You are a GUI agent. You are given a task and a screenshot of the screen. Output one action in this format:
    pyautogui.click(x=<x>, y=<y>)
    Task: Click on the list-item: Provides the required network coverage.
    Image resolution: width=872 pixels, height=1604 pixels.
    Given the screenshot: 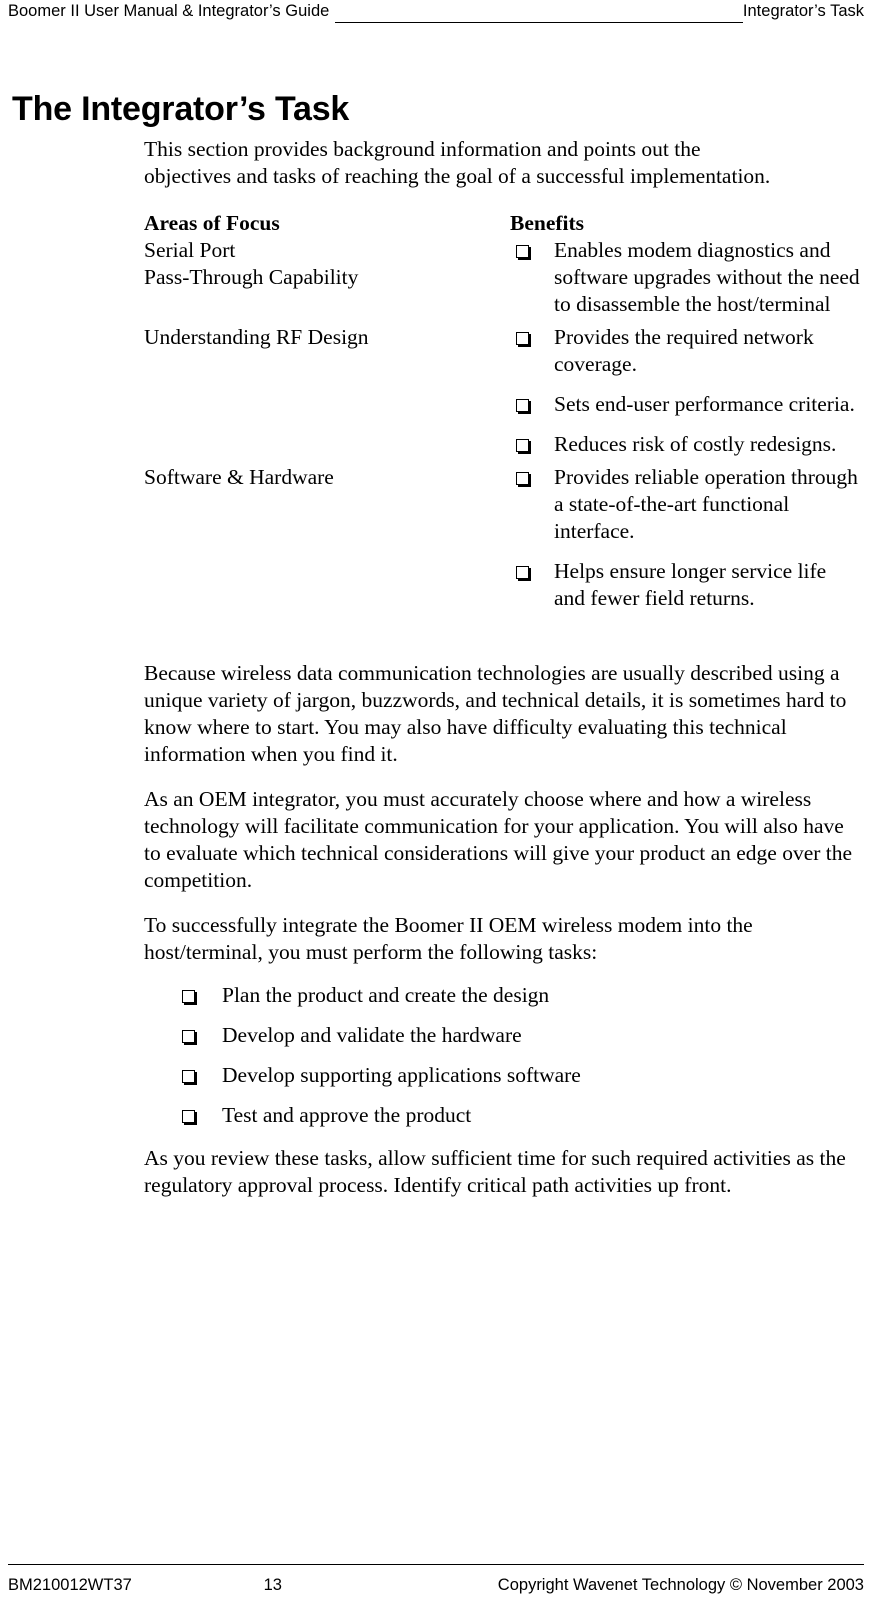 What is the action you would take?
    pyautogui.click(x=685, y=351)
    